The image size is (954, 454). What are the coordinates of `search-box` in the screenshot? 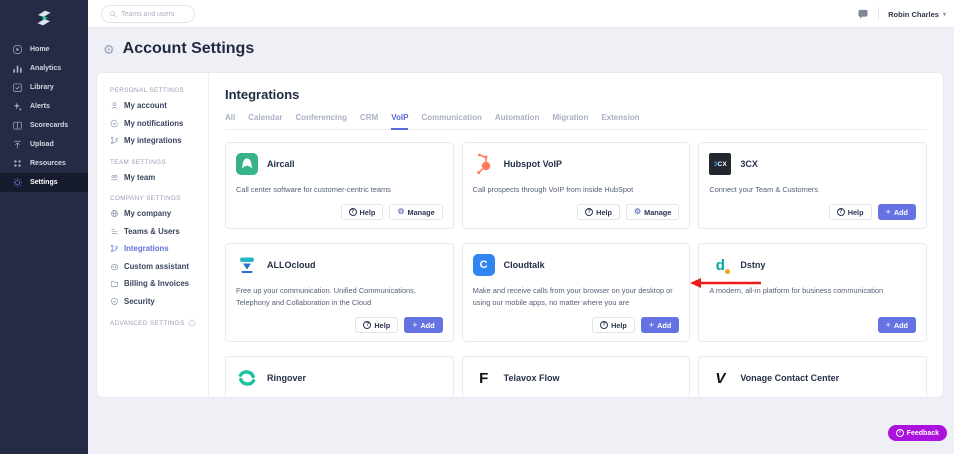 It's located at (148, 14).